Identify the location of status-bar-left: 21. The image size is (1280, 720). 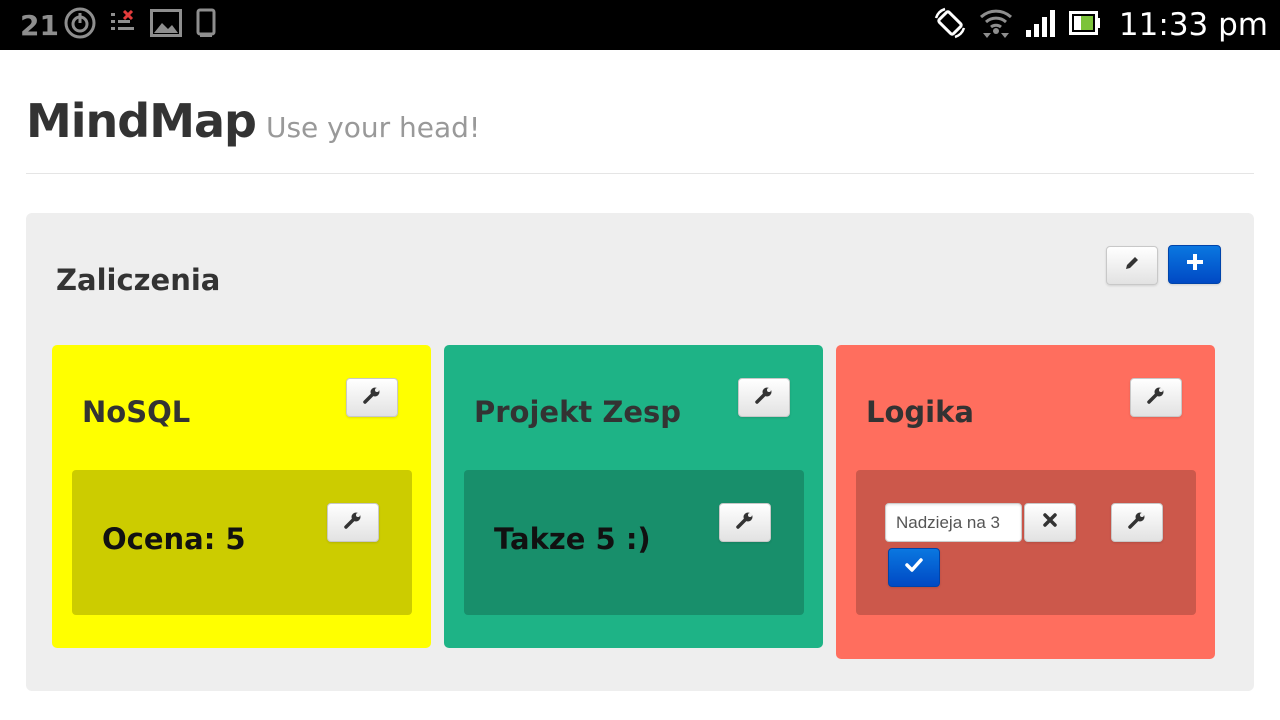
(118, 25).